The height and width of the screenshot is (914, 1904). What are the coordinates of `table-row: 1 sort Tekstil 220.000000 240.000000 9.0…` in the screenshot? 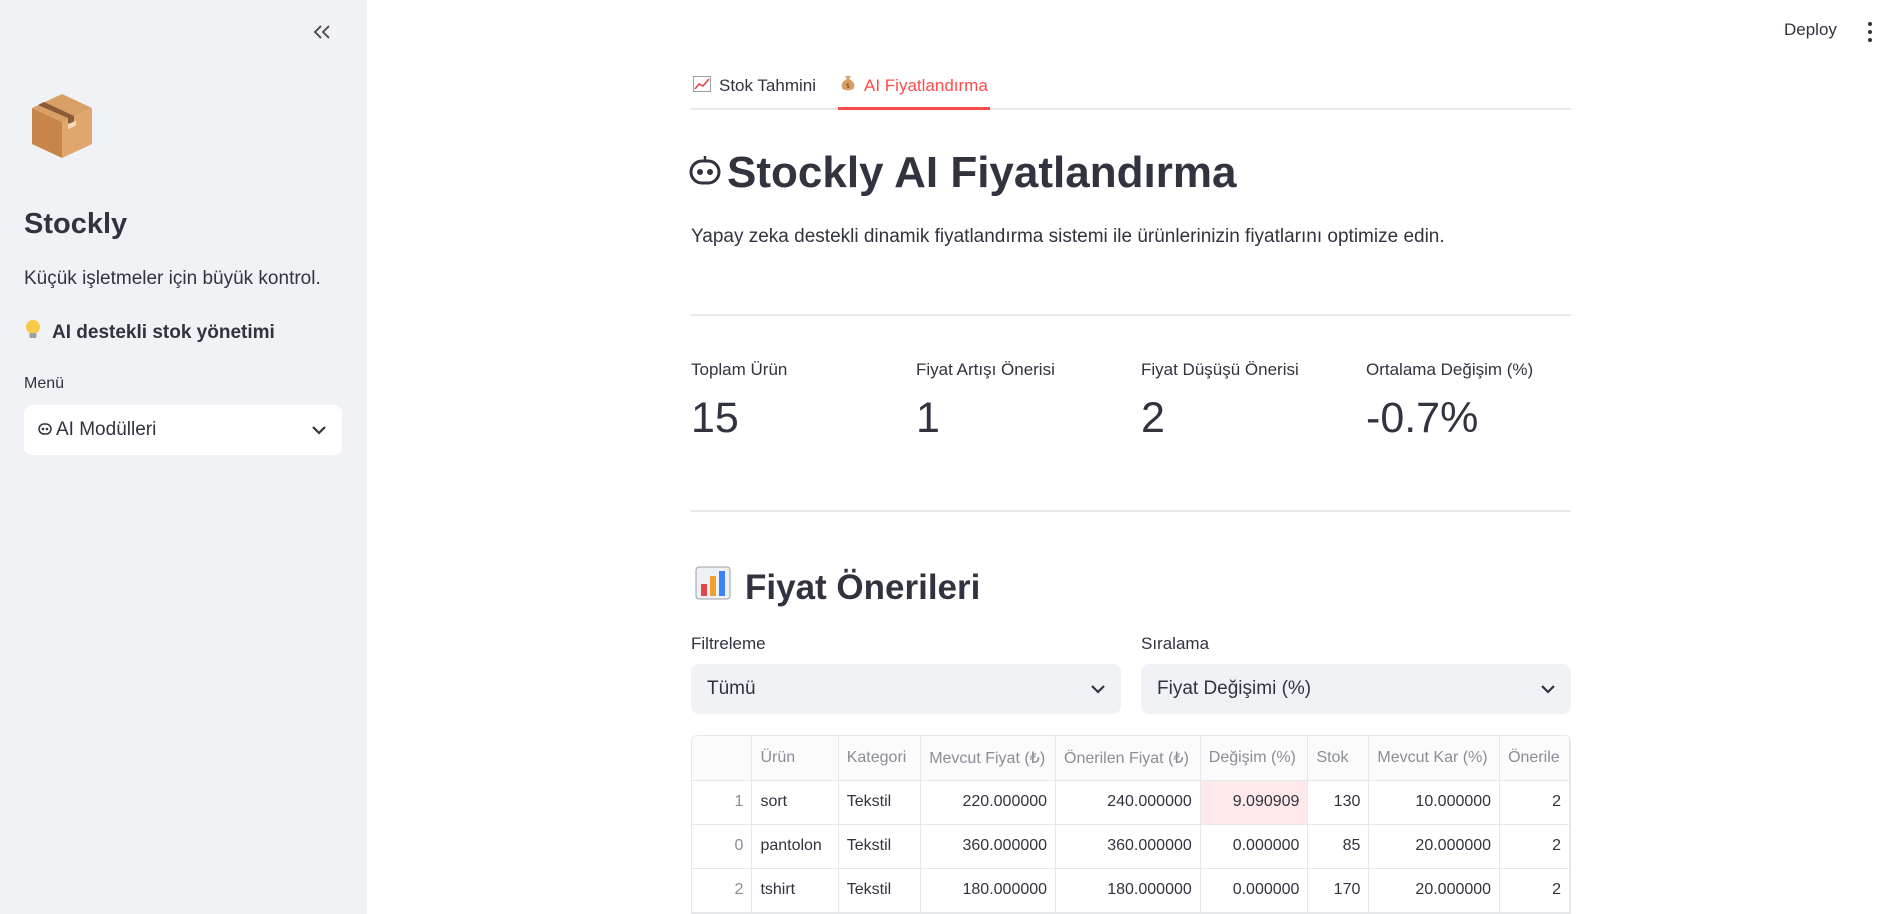 It's located at (1131, 802).